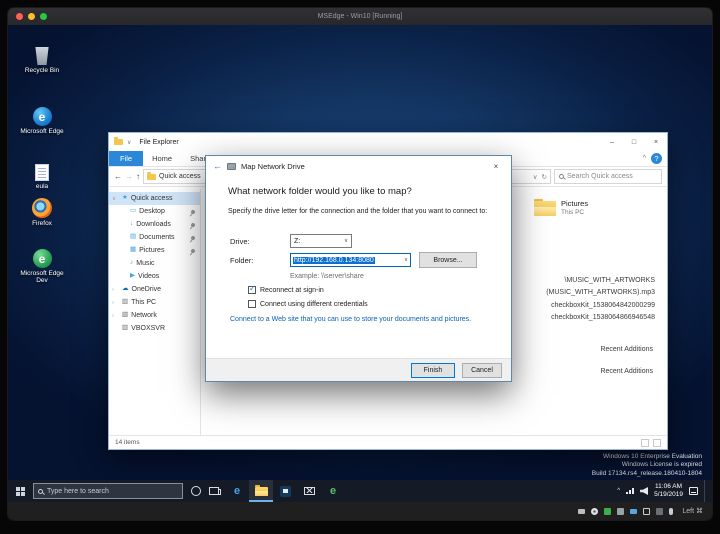 The width and height of the screenshot is (720, 534). What do you see at coordinates (610, 280) in the screenshot?
I see `recent-file-item: \MUSIC_WITH_ARTWORKS` at bounding box center [610, 280].